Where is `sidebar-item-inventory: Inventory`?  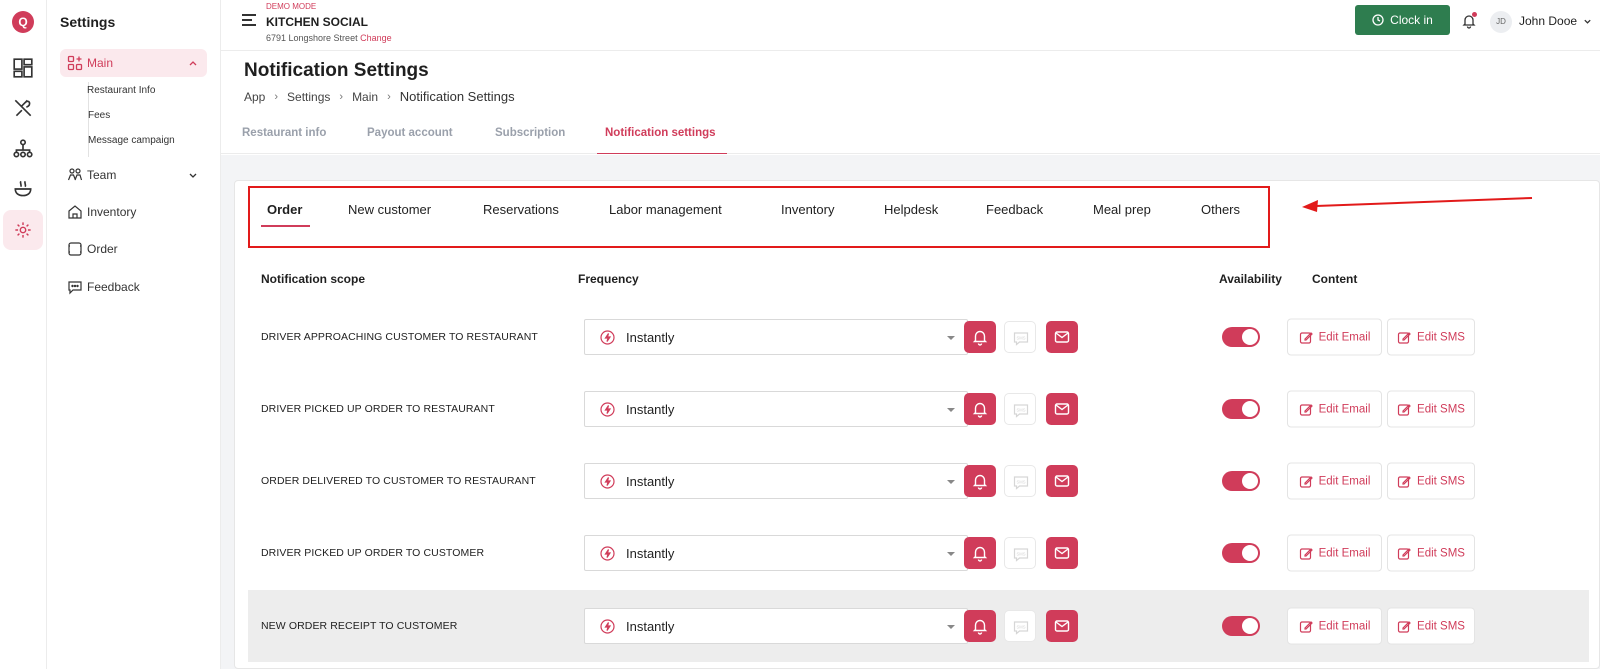
sidebar-item-inventory: Inventory is located at coordinates (133, 212).